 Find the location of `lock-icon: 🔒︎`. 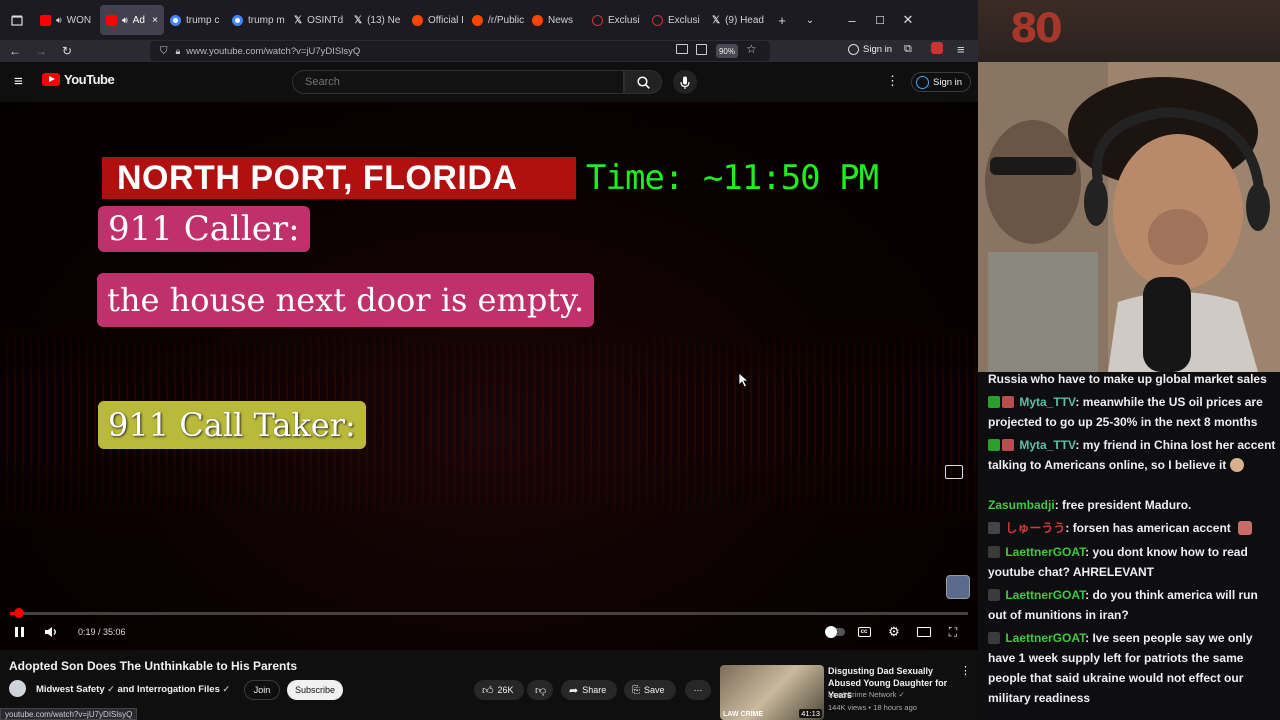

lock-icon: 🔒︎ is located at coordinates (178, 51).